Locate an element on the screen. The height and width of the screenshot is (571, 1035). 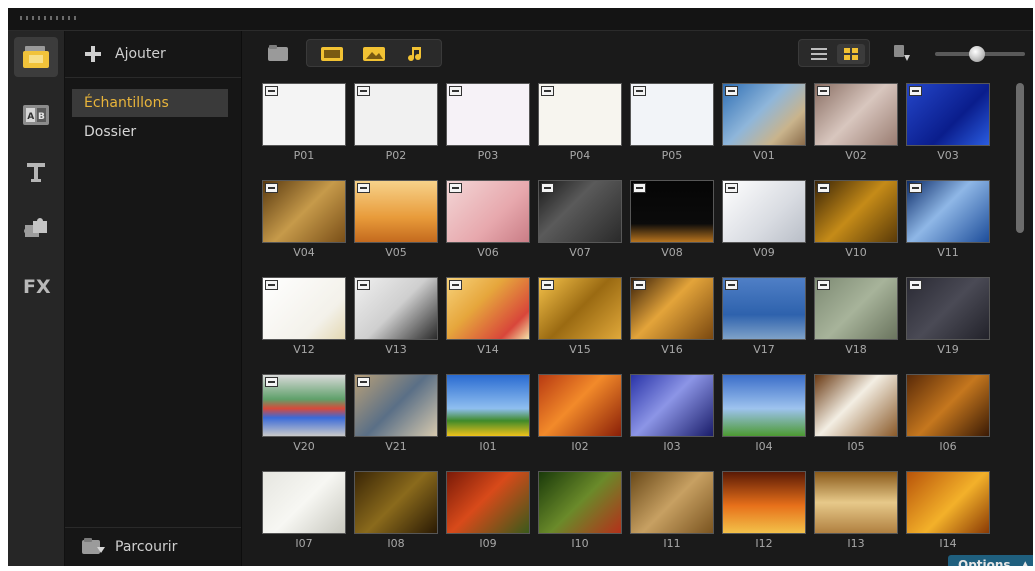
title-tab is located at coordinates (36, 172).